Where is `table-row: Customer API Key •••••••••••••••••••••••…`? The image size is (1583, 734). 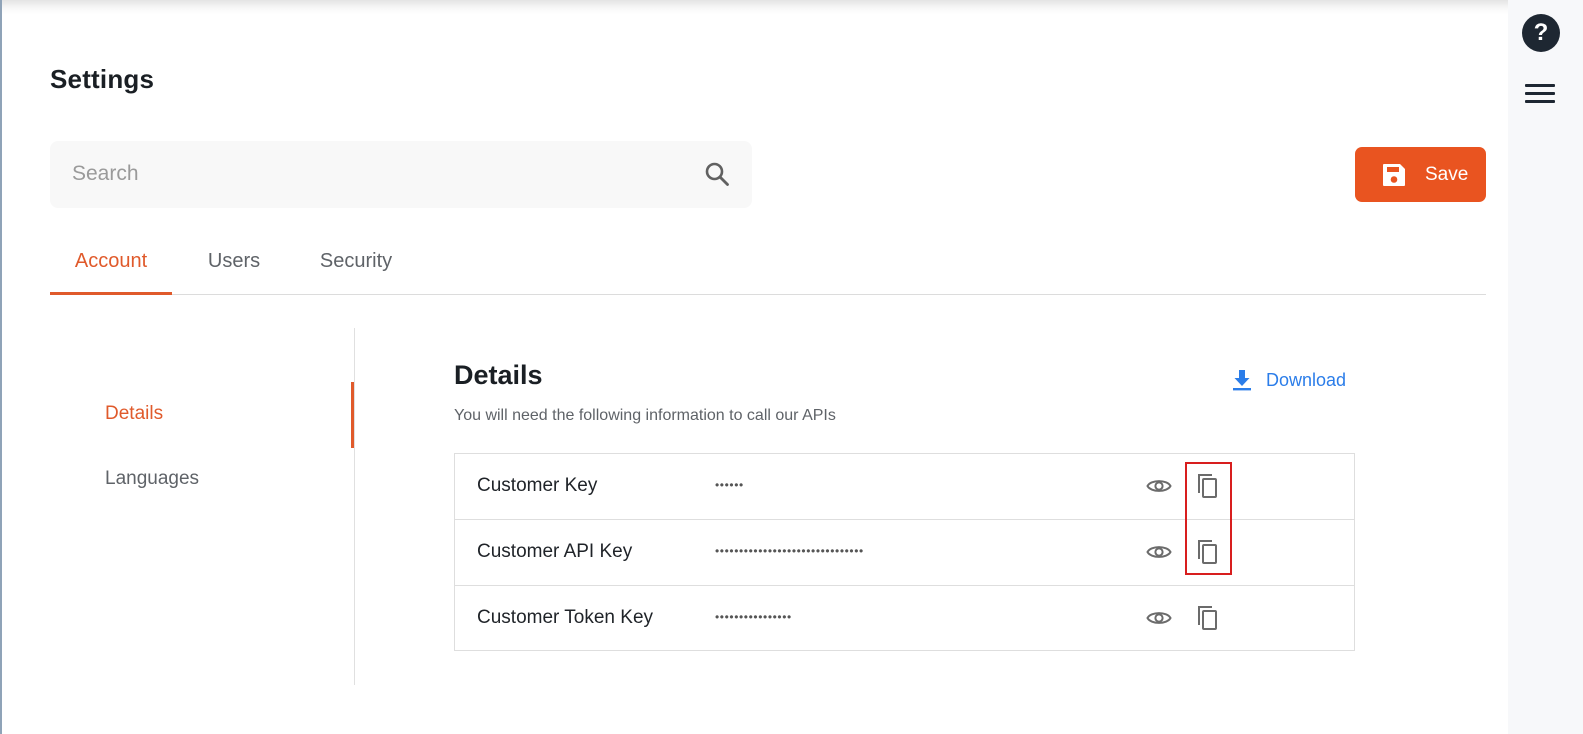
table-row: Customer API Key •••••••••••••••••••••••… is located at coordinates (904, 551).